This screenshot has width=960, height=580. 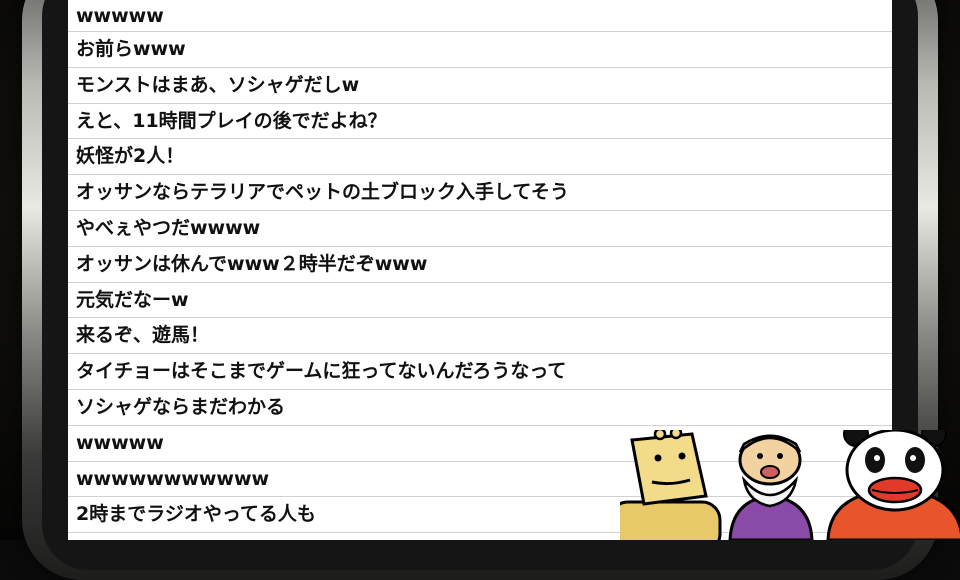 I want to click on comment-row: オッサンならテラリアでペットの土ブロック入手してそう, so click(x=480, y=193).